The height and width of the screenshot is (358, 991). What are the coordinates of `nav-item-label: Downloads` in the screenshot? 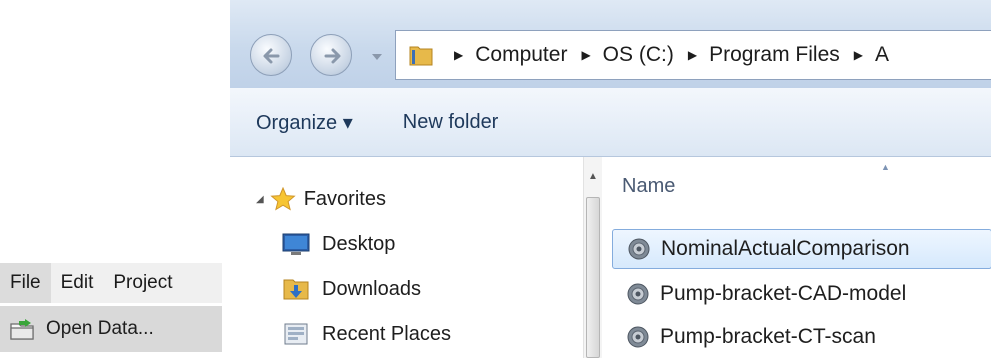 It's located at (371, 288).